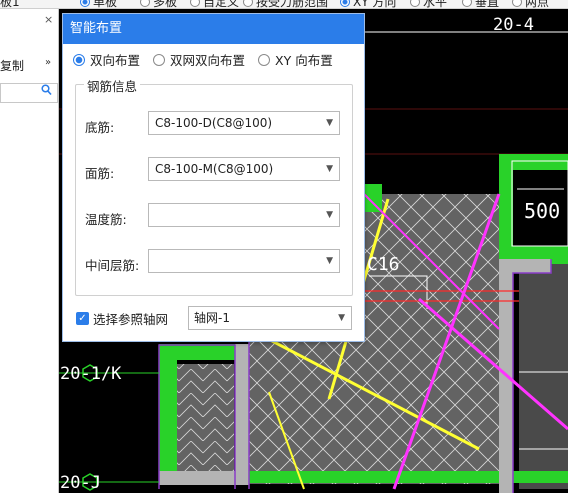  Describe the element at coordinates (264, 59) in the screenshot. I see `radio-xy-layout-indicator` at that location.